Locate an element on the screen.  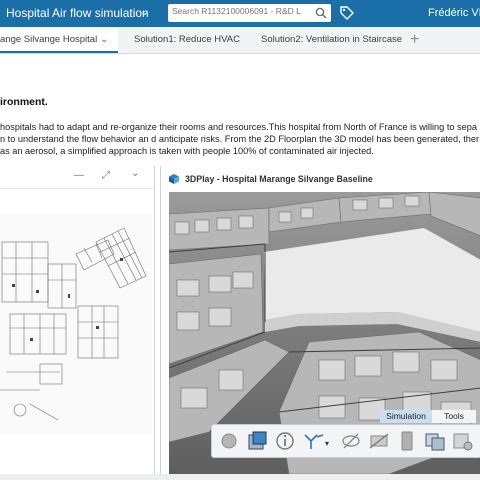
axis-icon: ▾ is located at coordinates (316, 441).